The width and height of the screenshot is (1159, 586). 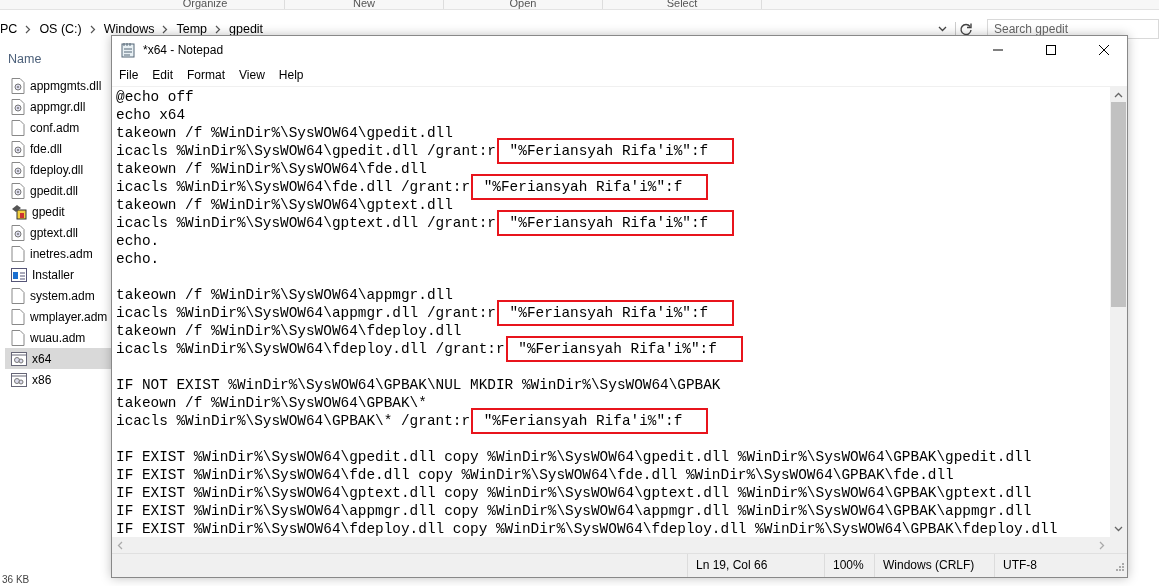 What do you see at coordinates (206, 75) in the screenshot?
I see `menu-item: Format` at bounding box center [206, 75].